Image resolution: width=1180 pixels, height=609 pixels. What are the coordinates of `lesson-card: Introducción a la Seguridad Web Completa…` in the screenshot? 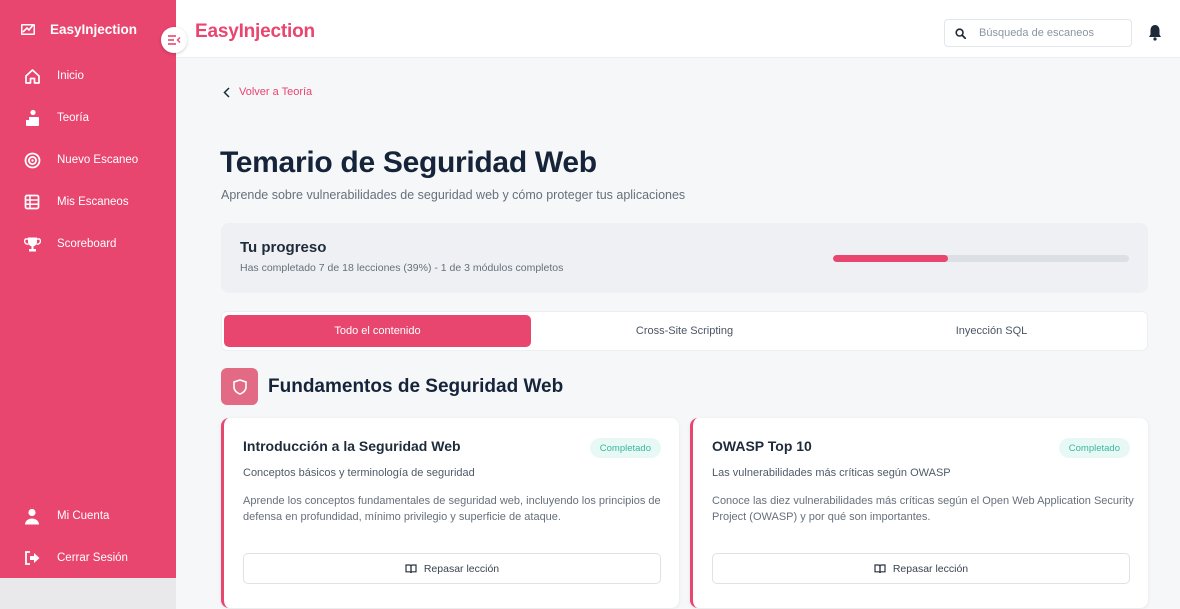 It's located at (450, 513).